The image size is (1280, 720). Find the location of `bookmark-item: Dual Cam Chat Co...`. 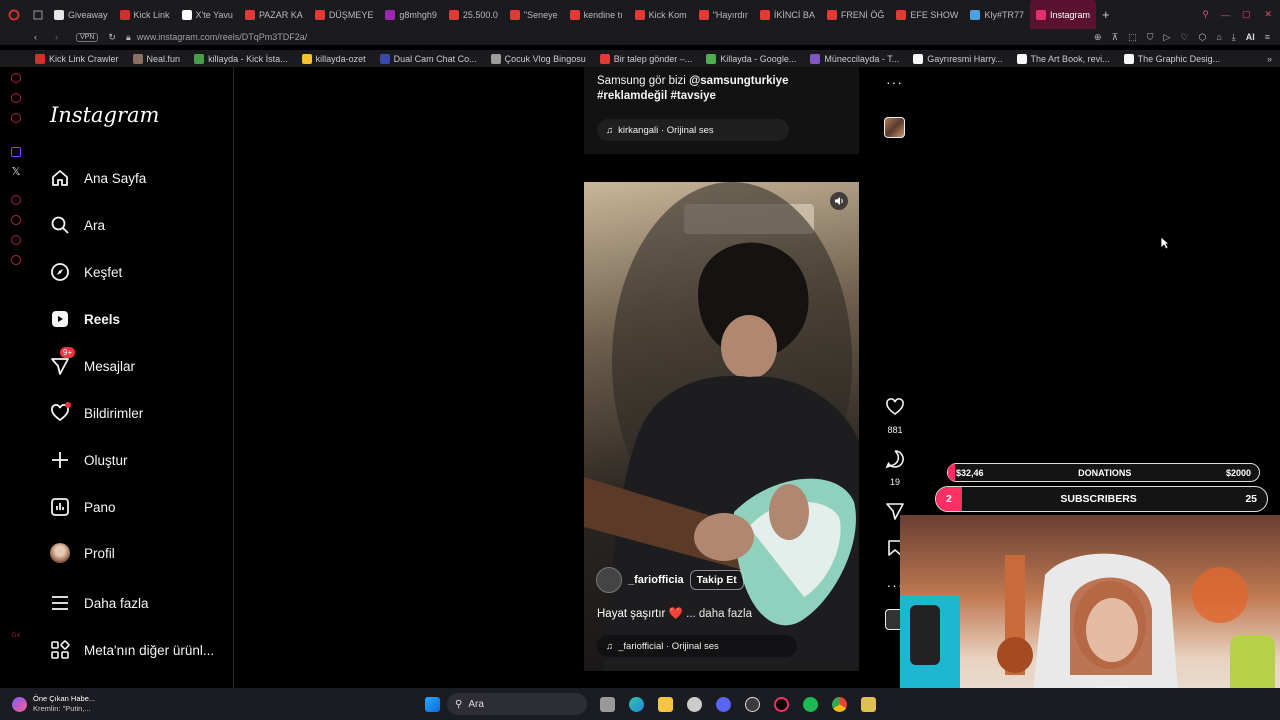

bookmark-item: Dual Cam Chat Co... is located at coordinates (428, 58).